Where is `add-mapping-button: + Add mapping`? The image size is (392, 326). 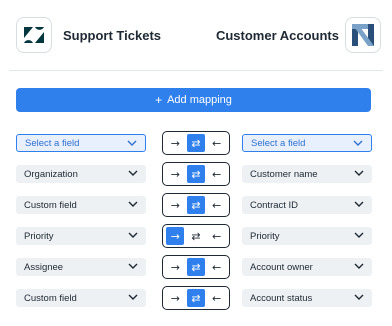 add-mapping-button: + Add mapping is located at coordinates (193, 100).